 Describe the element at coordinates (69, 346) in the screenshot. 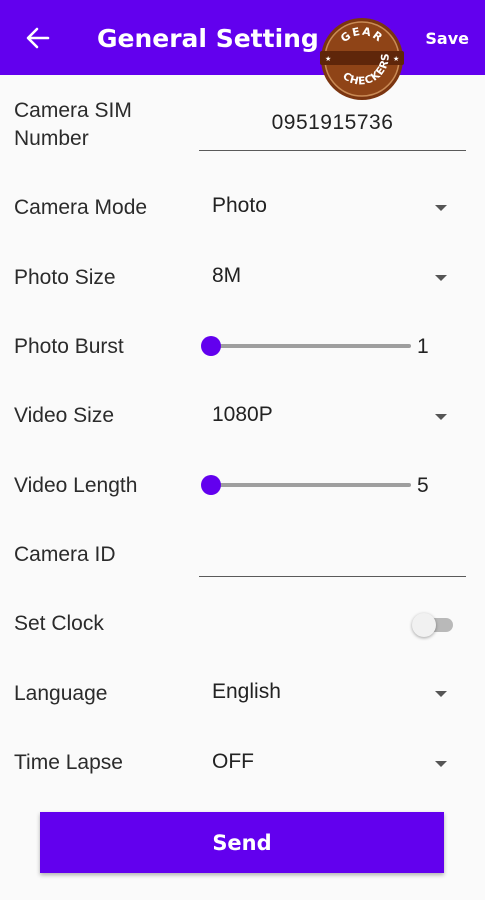

I see `photo-burst-label: Photo Burst` at that location.